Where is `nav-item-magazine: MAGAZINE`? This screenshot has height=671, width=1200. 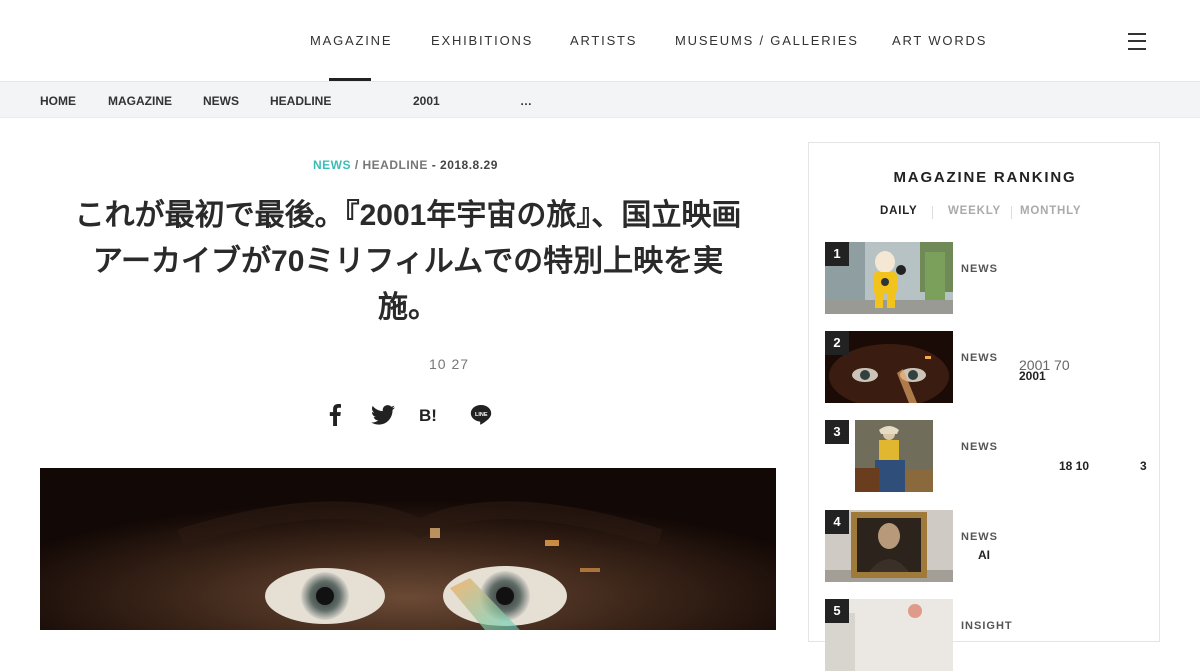 nav-item-magazine: MAGAZINE is located at coordinates (351, 40).